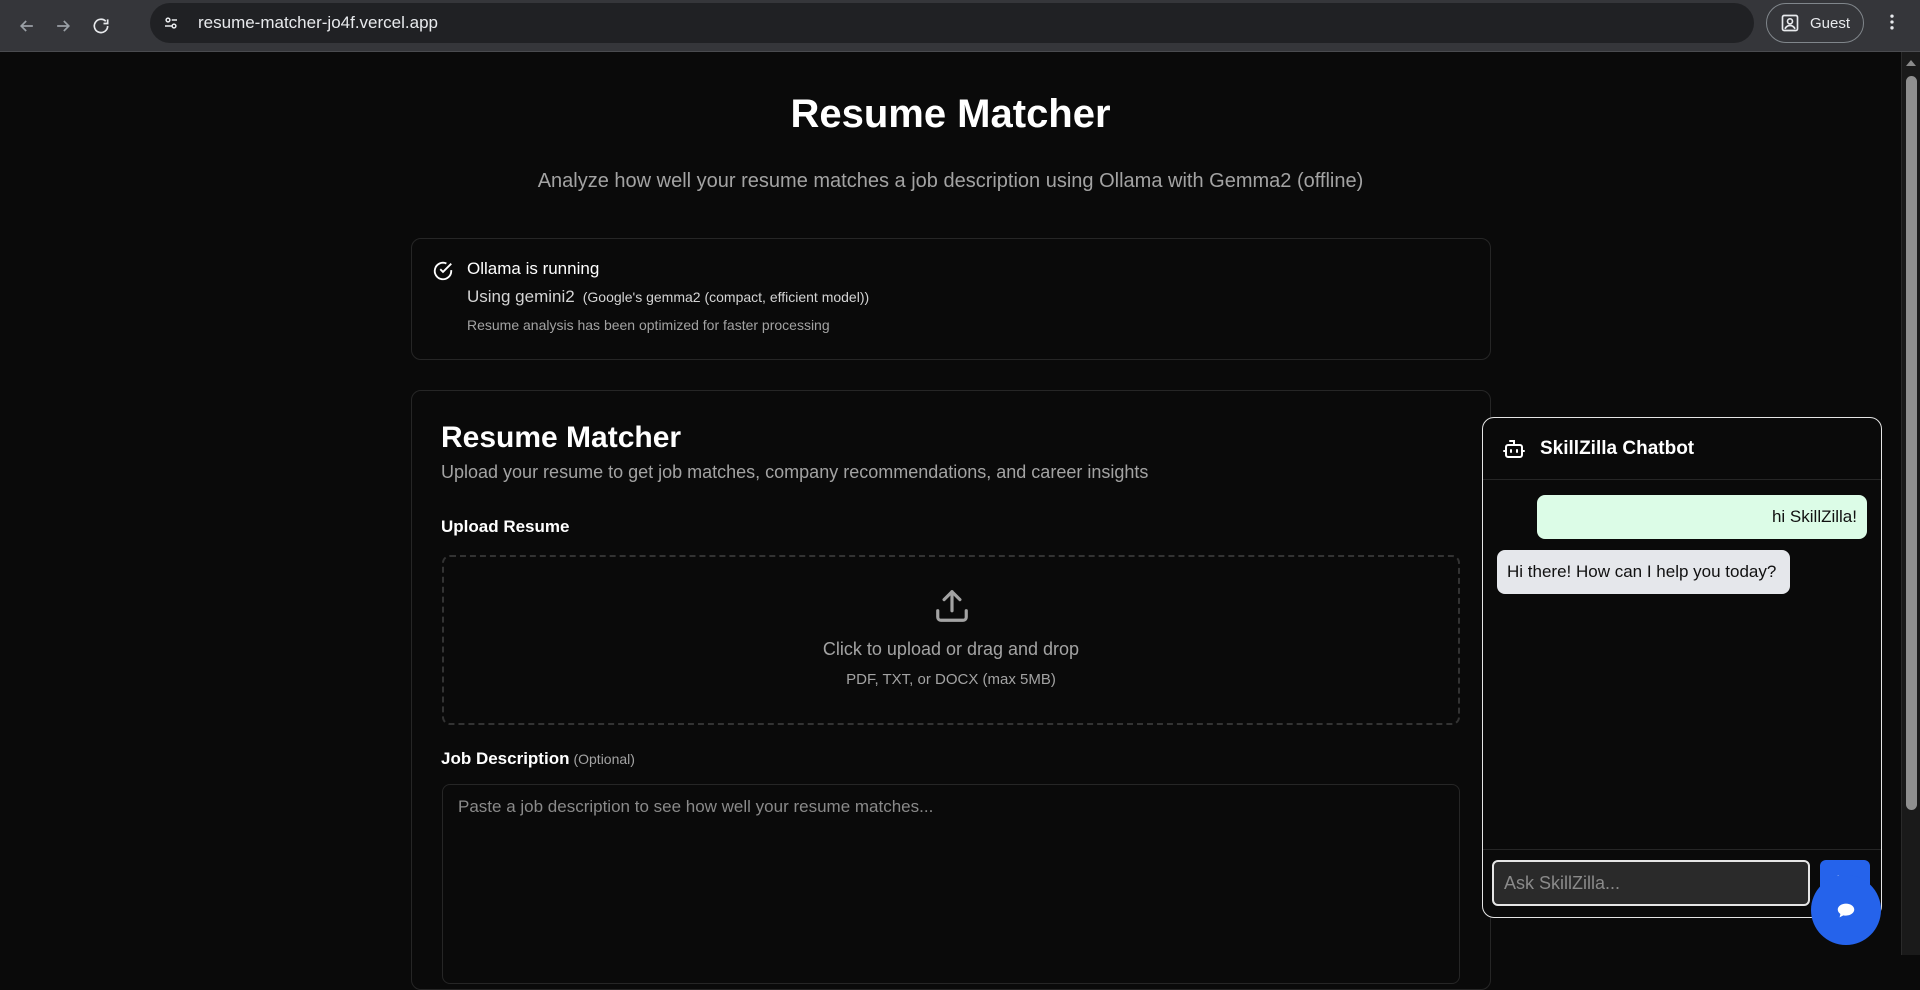 The image size is (1920, 990). Describe the element at coordinates (951, 679) in the screenshot. I see `dropzone-file-types: PDF, TXT, or DOCX (max 5MB)` at that location.